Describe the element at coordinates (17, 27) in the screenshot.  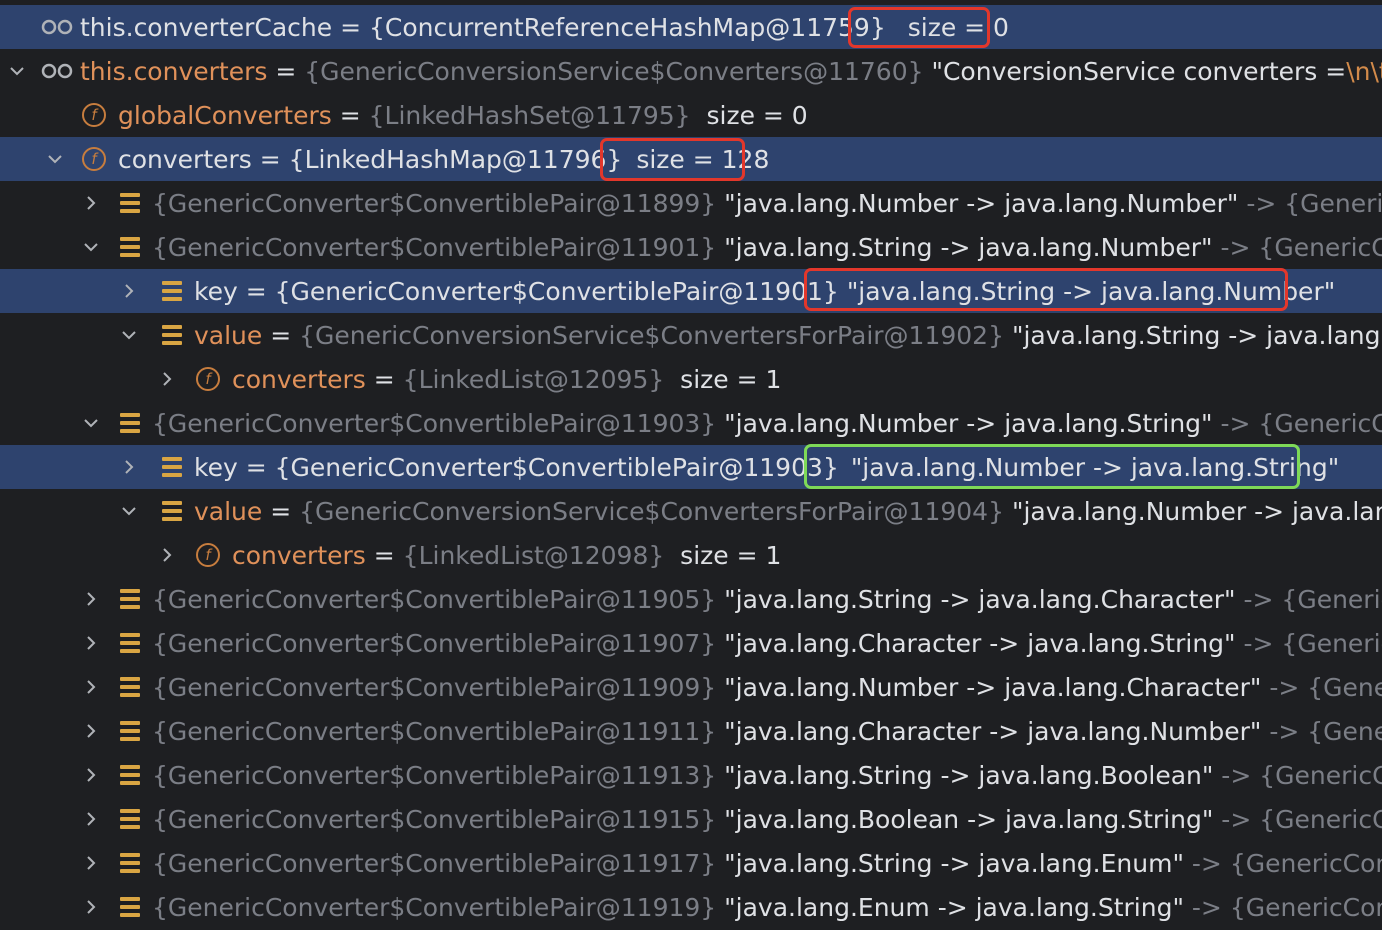
I see `no-expand-spacer` at that location.